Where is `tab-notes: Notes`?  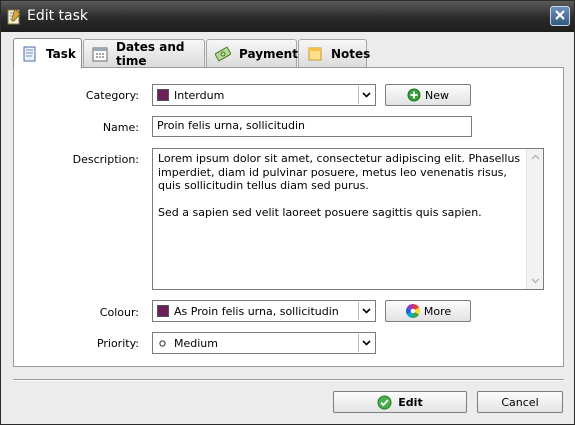 tab-notes: Notes is located at coordinates (334, 53).